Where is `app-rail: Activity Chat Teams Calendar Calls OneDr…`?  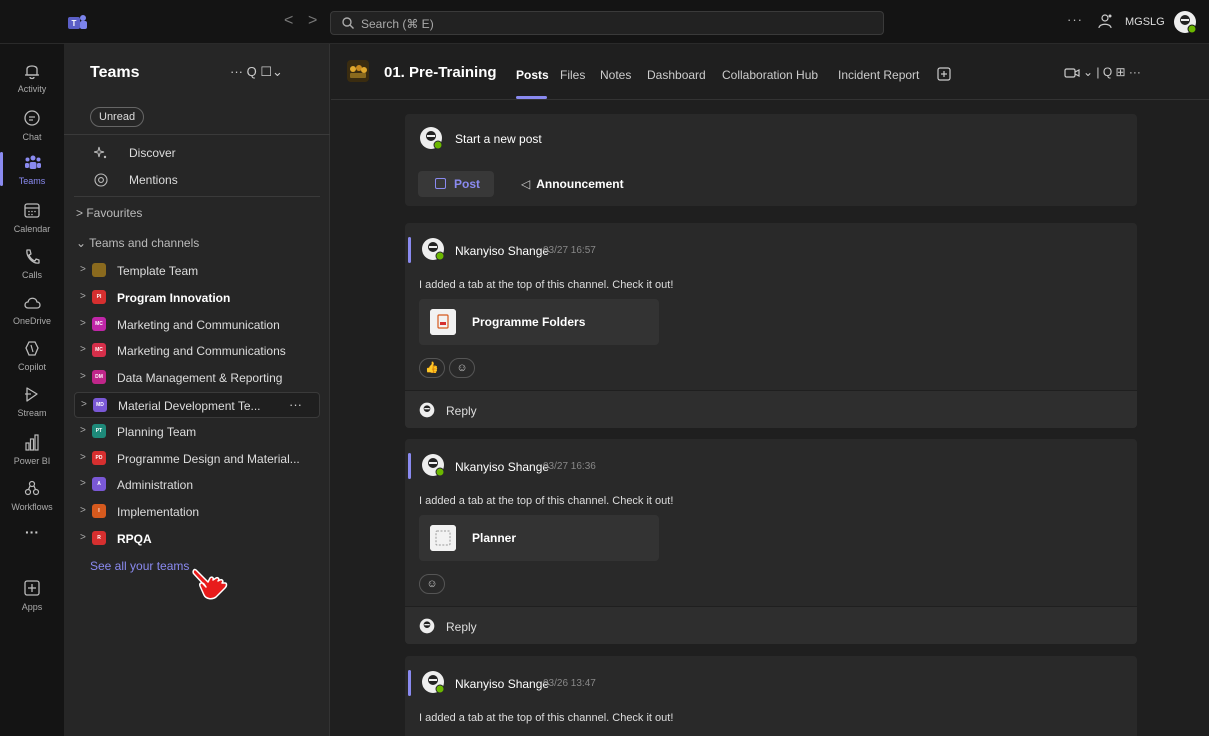 app-rail: Activity Chat Teams Calendar Calls OneDr… is located at coordinates (32, 390).